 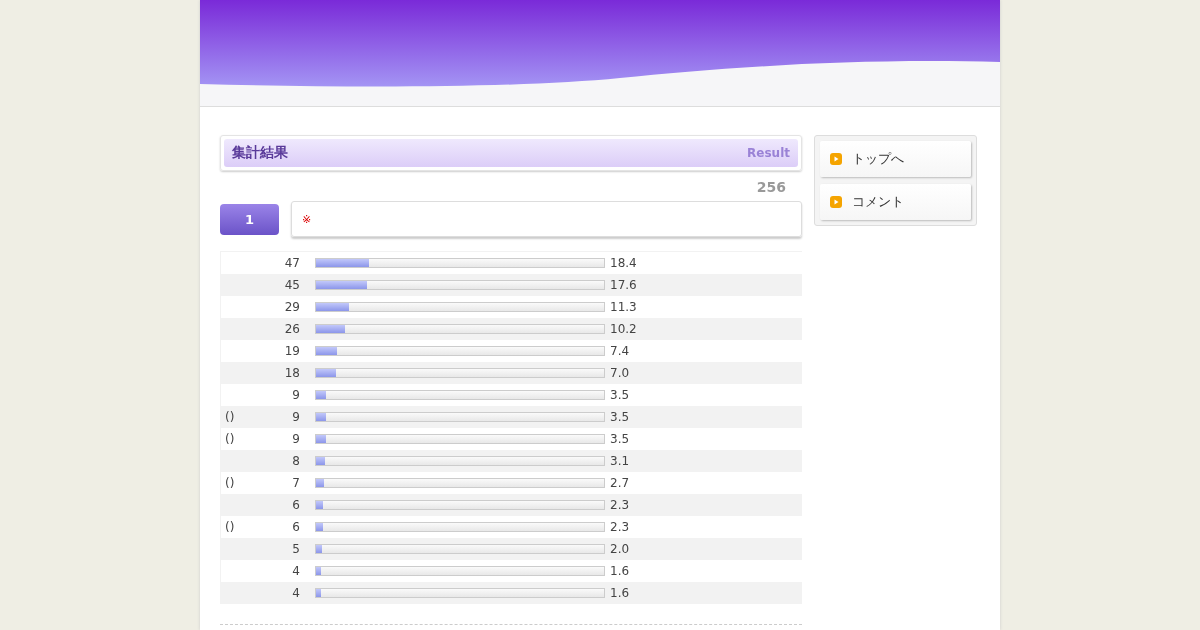 I want to click on answer-percent: 2.7, so click(x=620, y=483).